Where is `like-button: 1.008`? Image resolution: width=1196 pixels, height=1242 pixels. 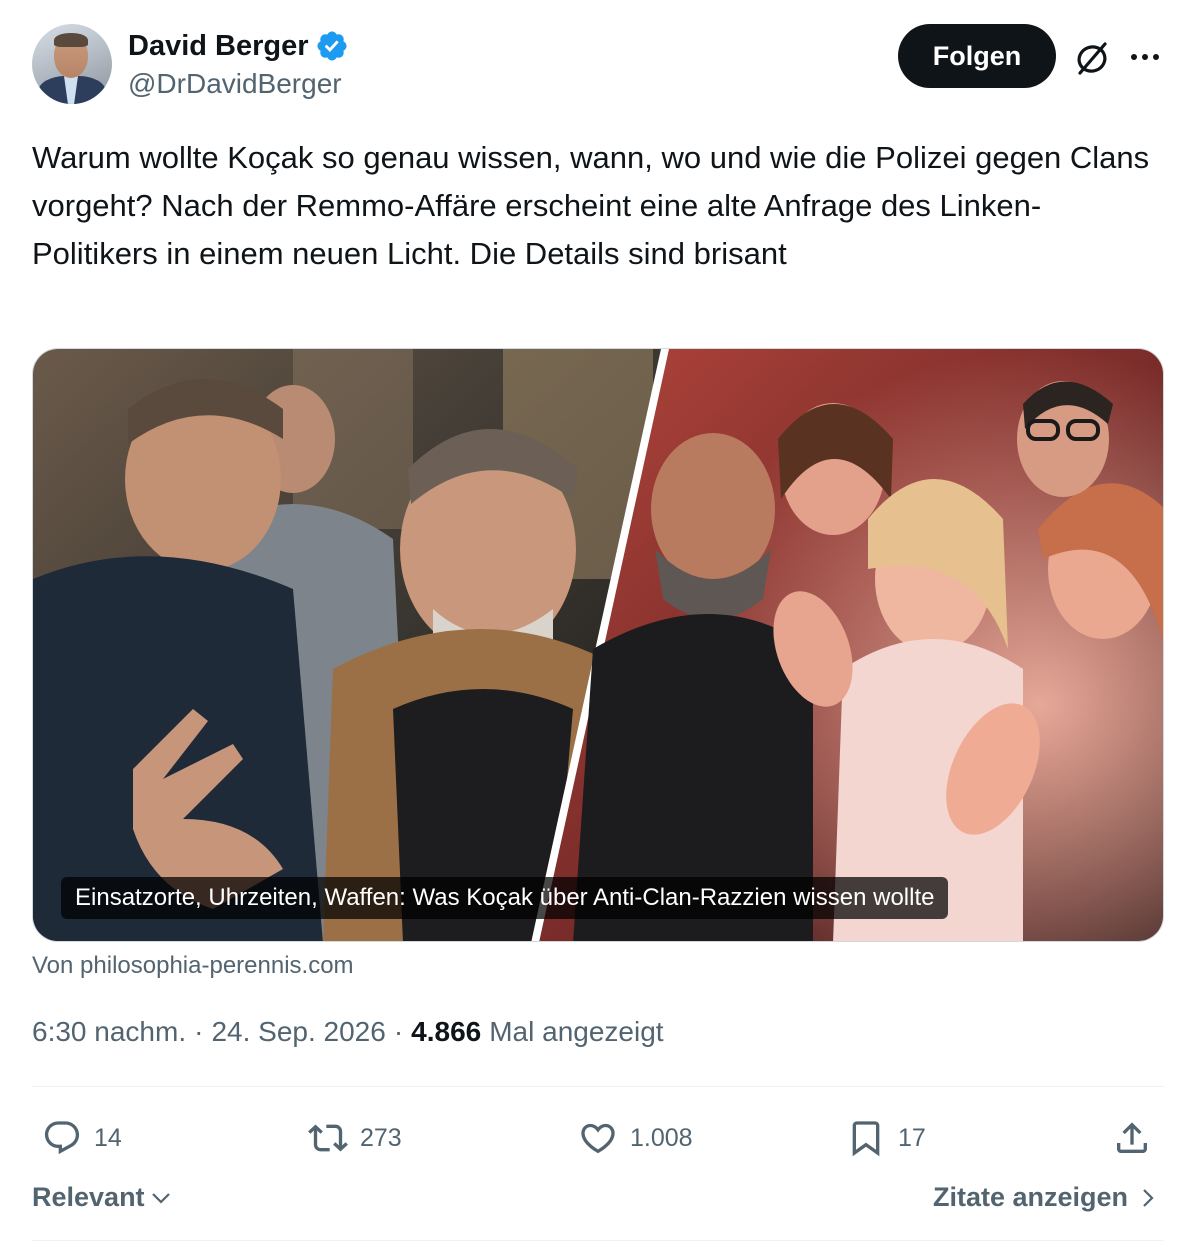
like-button: 1.008 is located at coordinates (635, 1138).